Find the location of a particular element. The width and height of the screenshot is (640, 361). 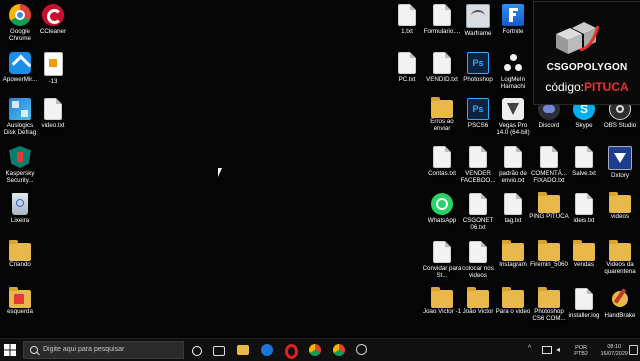

desktop-icon-pscs6: Ps PSCS6 is located at coordinates (478, 113).